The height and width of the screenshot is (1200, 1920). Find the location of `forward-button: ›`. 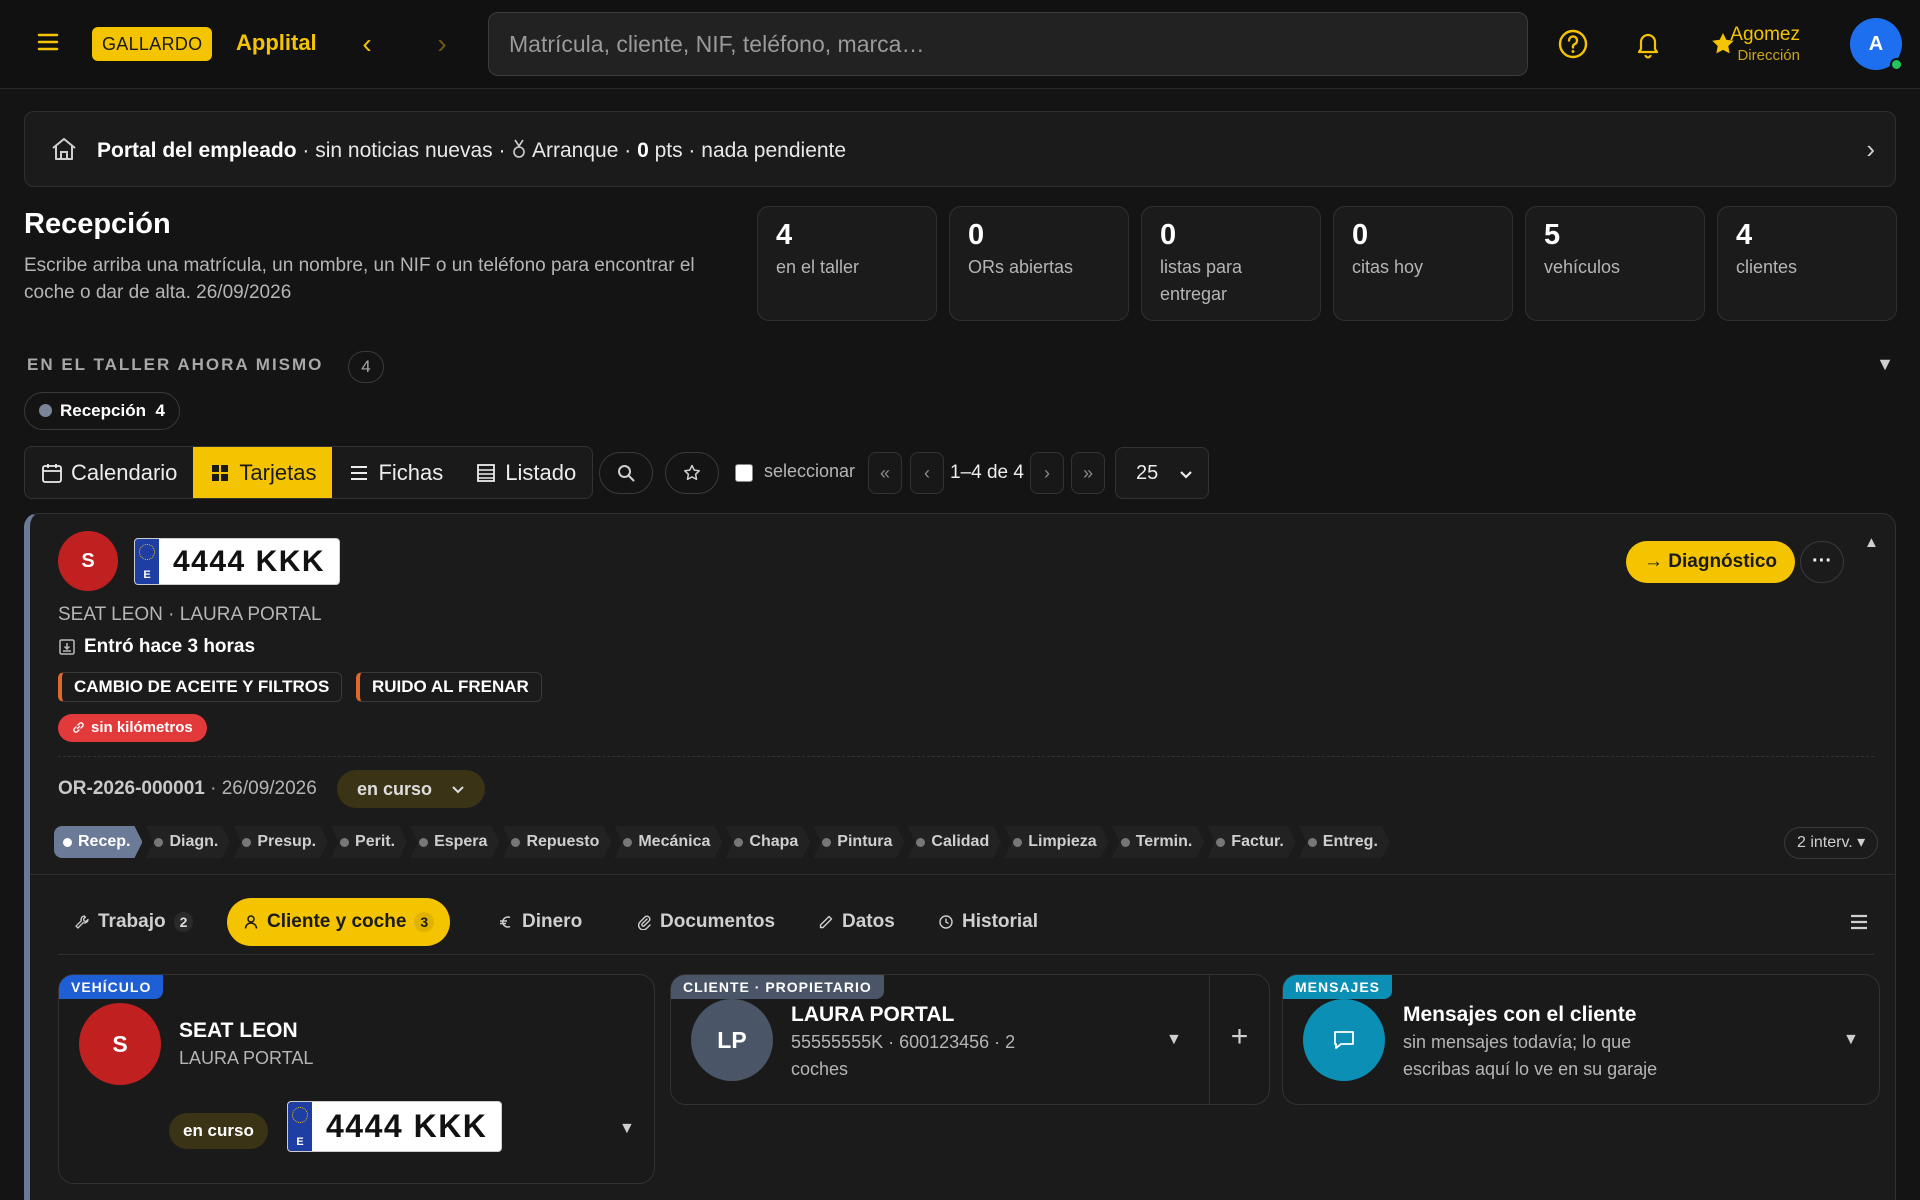

forward-button: › is located at coordinates (442, 44).